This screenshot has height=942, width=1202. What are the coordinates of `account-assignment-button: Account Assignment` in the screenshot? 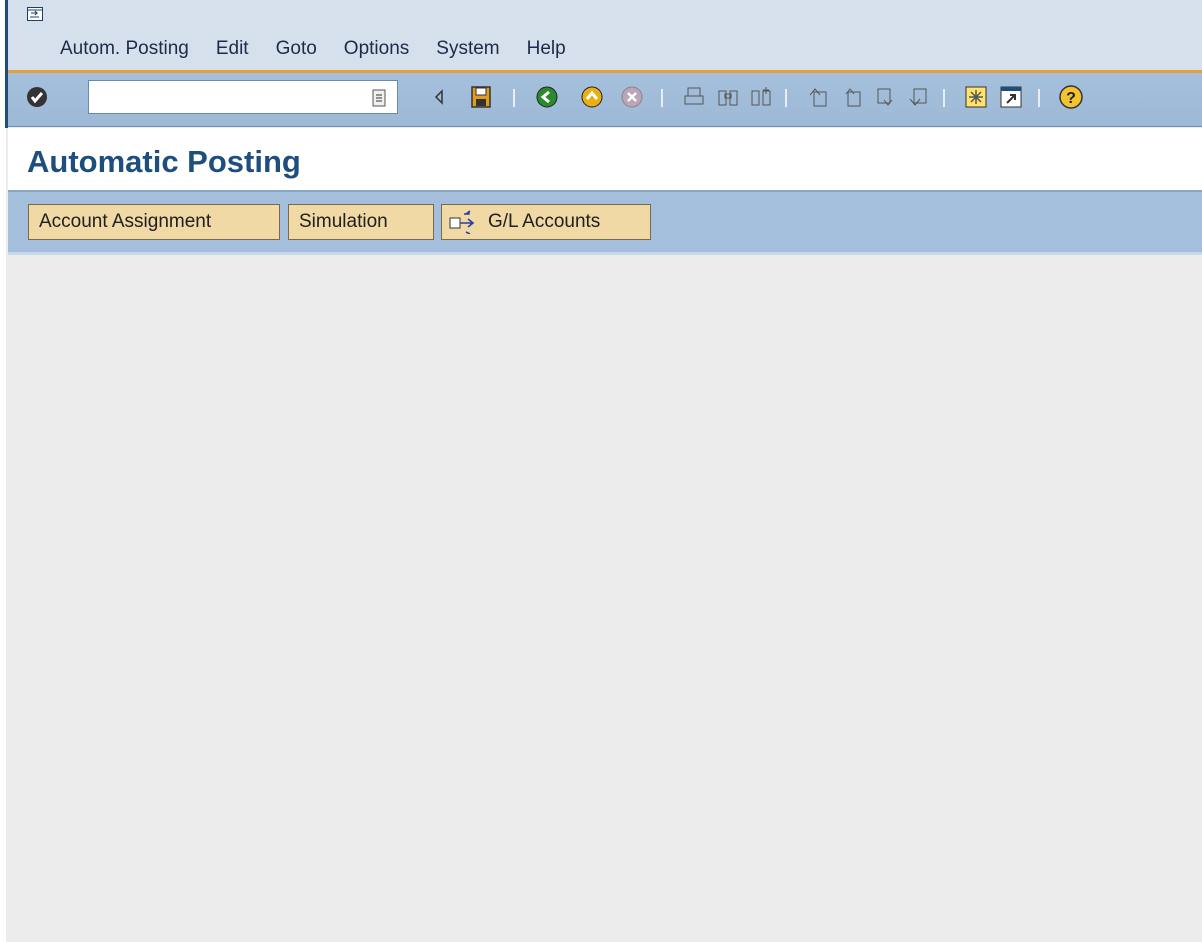 It's located at (154, 222).